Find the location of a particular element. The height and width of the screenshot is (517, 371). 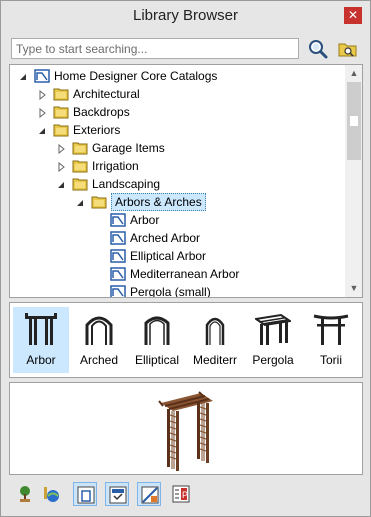

arbor-icon is located at coordinates (41, 329).